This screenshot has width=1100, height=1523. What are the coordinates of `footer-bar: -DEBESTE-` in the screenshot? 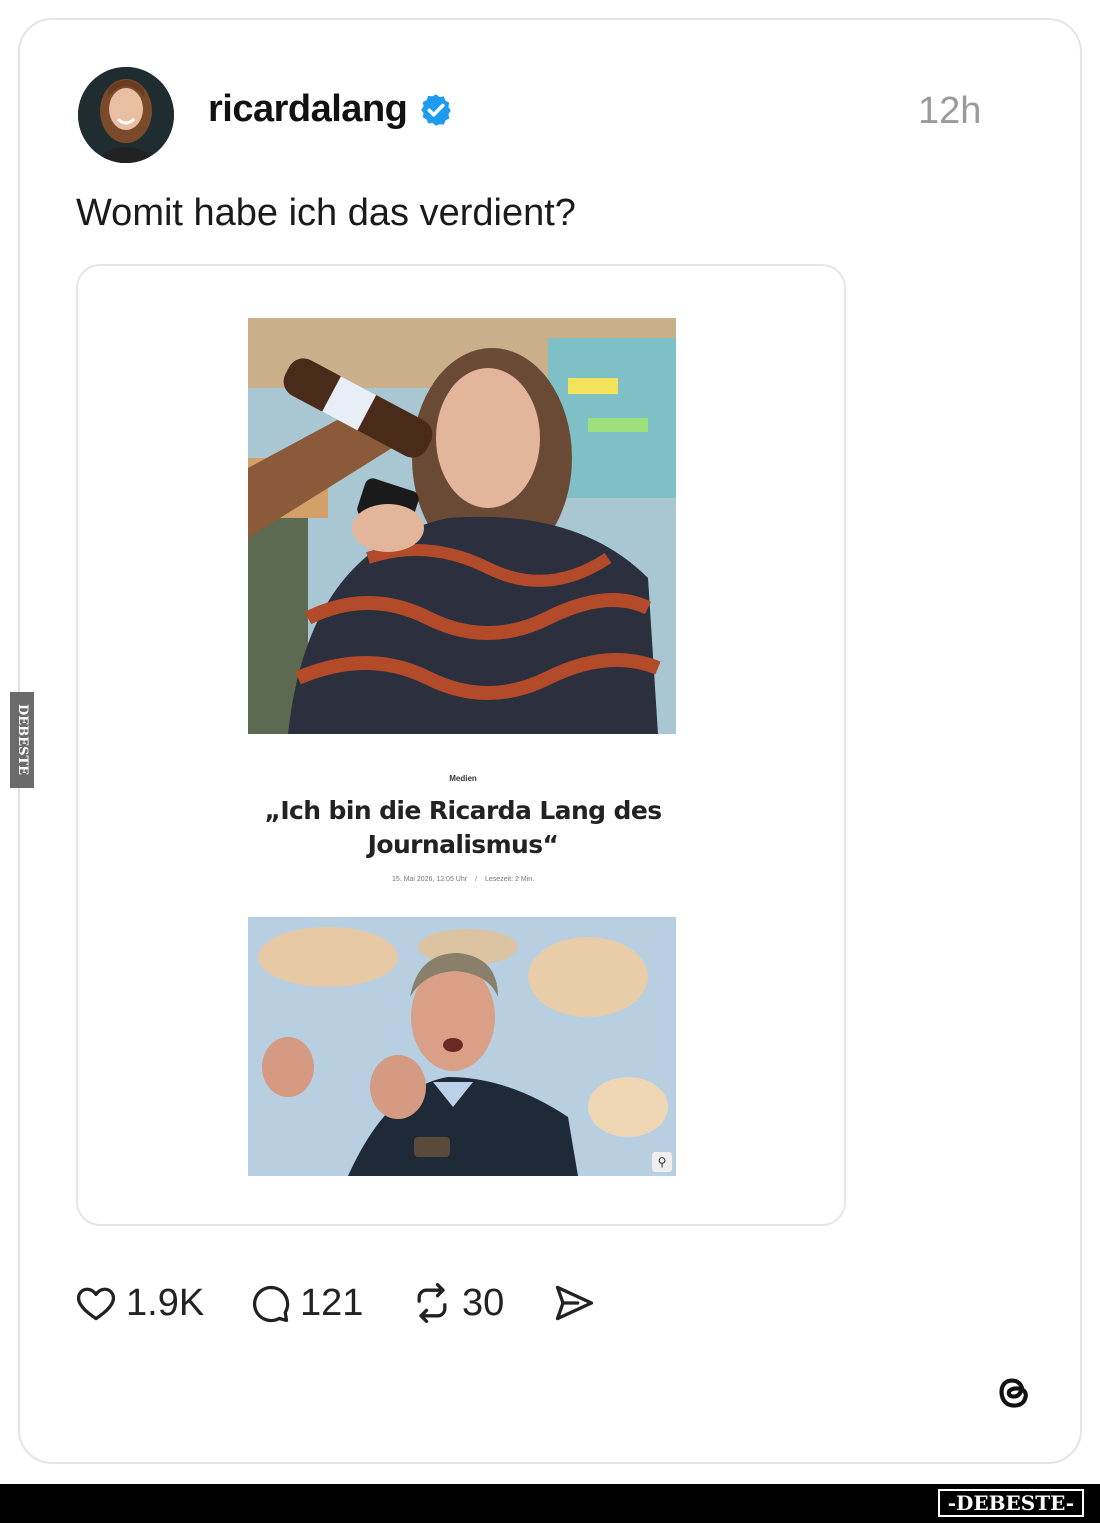 It's located at (550, 1503).